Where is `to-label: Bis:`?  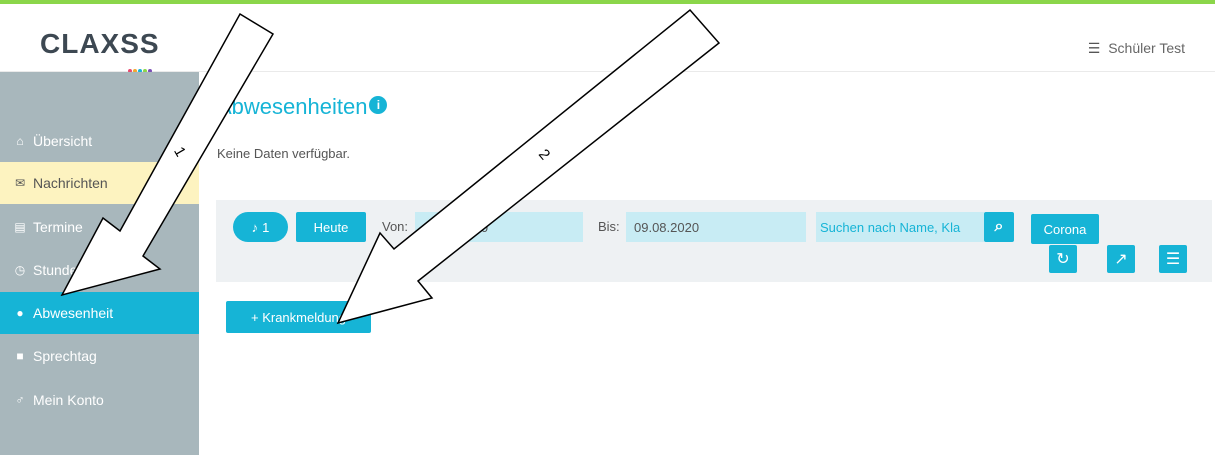
to-label: Bis: is located at coordinates (609, 226).